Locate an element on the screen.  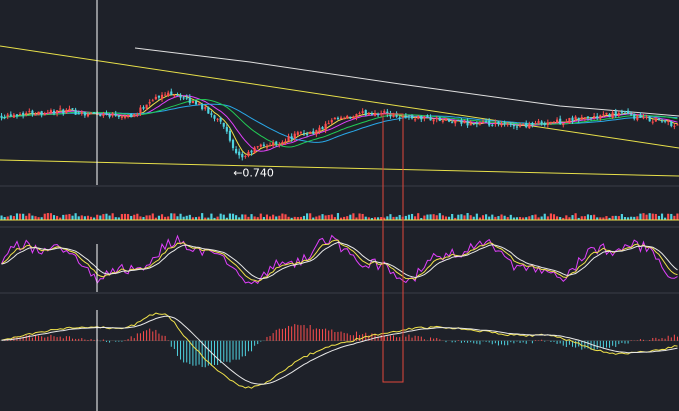
volume-panel is located at coordinates (339, 217).